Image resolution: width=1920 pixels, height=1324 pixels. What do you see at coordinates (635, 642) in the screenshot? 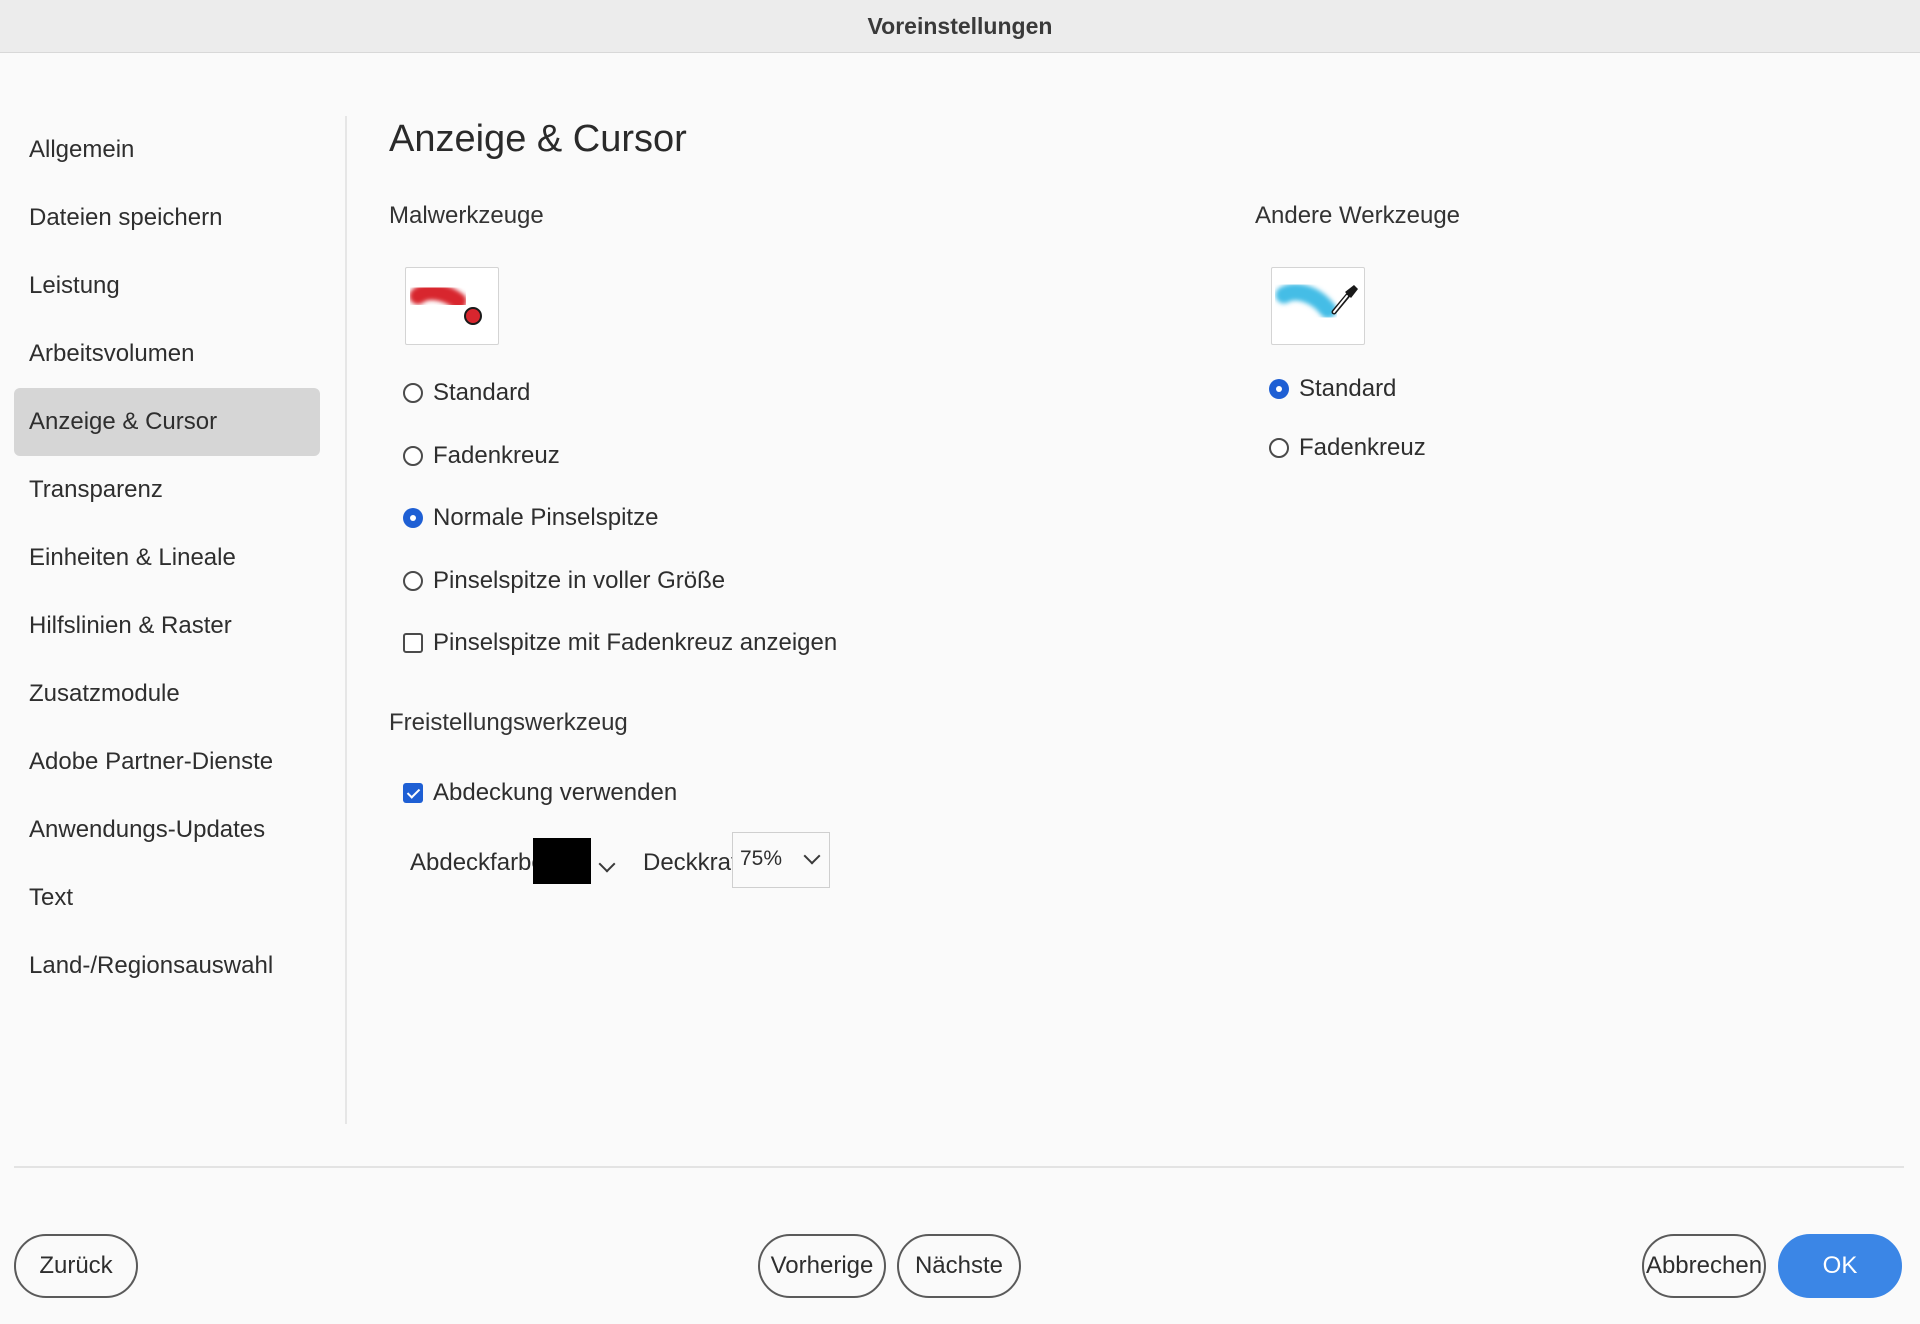
I see `option-label: Pinselspitze mit Fadenkreuz anzeigen` at bounding box center [635, 642].